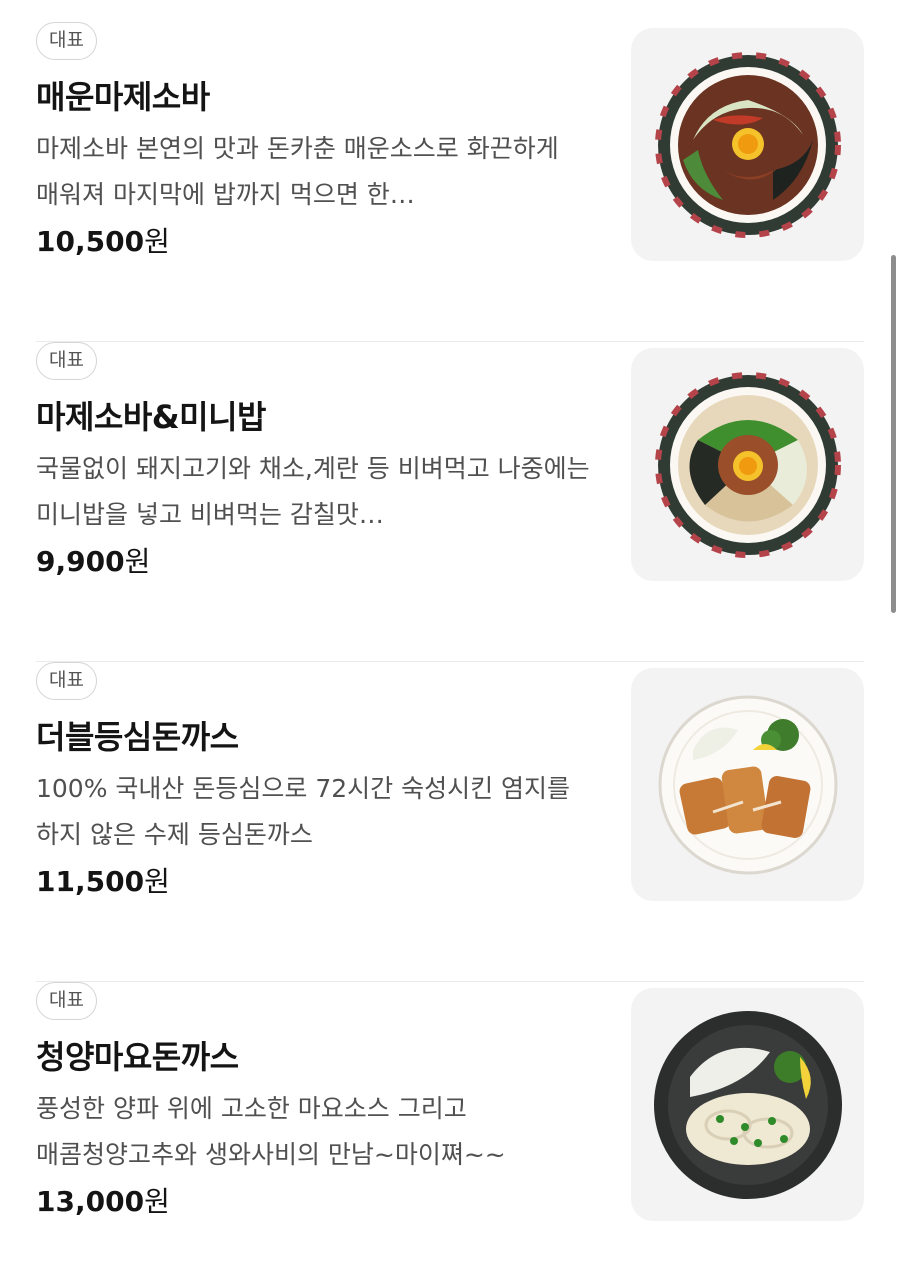 This screenshot has height=1277, width=900. I want to click on pork-cutlet-plate-icon, so click(747, 784).